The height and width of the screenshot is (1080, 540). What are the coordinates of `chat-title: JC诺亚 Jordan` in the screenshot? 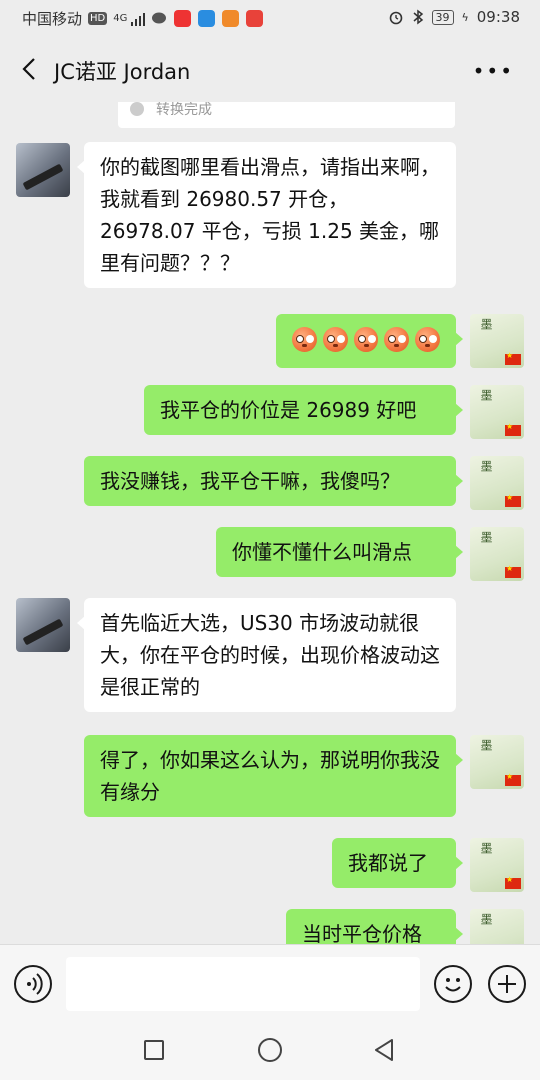 It's located at (122, 72).